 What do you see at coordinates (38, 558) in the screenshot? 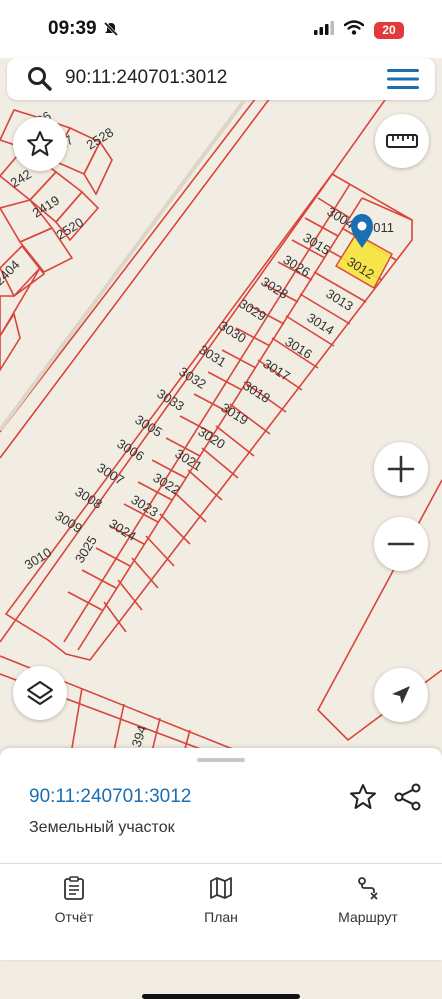
I see `parcel-label: 3010` at bounding box center [38, 558].